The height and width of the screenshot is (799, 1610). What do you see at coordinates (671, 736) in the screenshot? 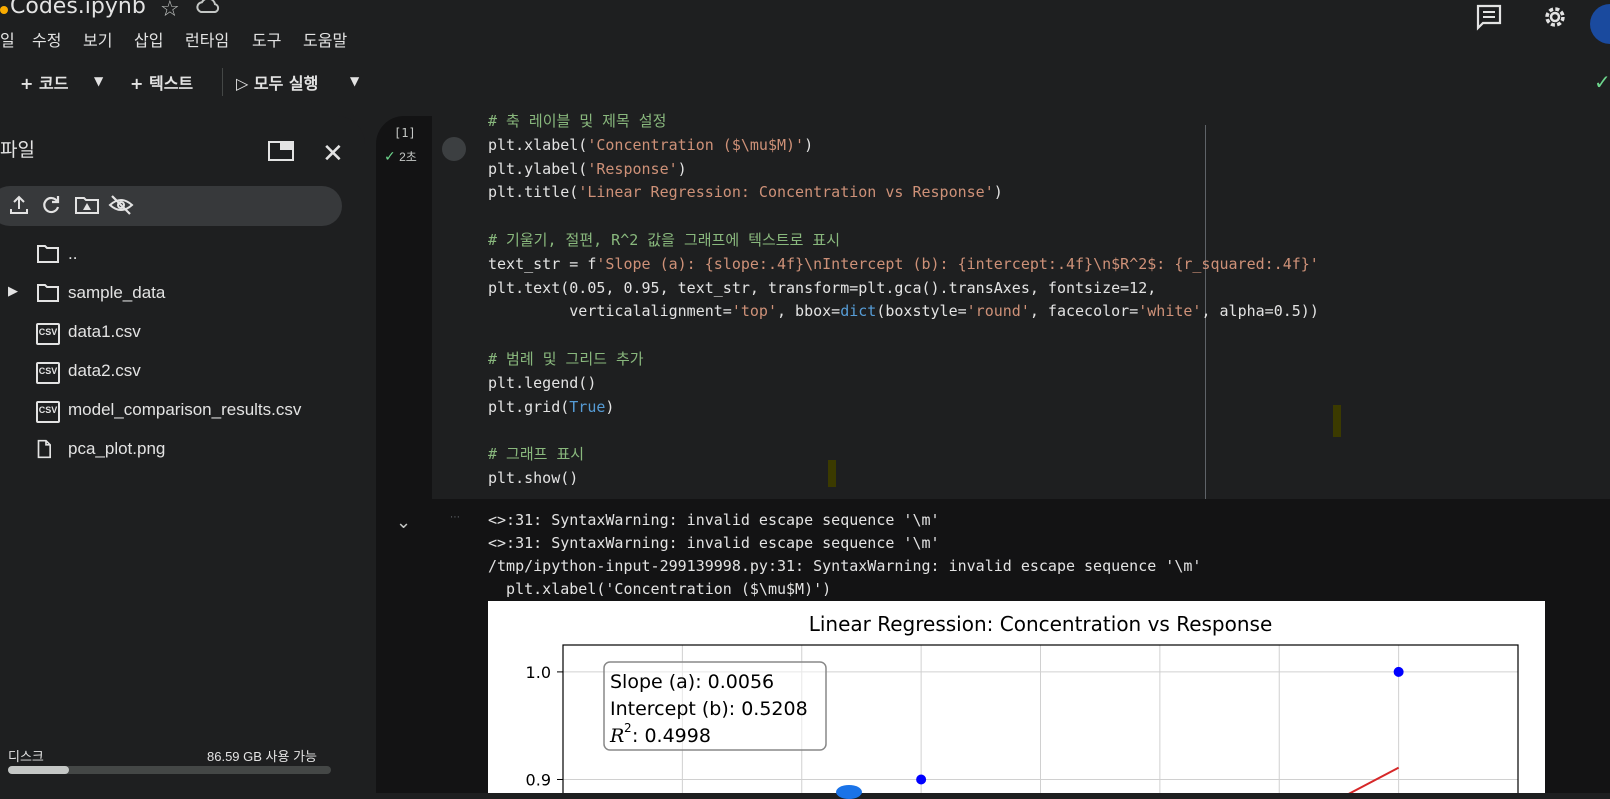
I see `annotation-r2-value: : 0.4998` at bounding box center [671, 736].